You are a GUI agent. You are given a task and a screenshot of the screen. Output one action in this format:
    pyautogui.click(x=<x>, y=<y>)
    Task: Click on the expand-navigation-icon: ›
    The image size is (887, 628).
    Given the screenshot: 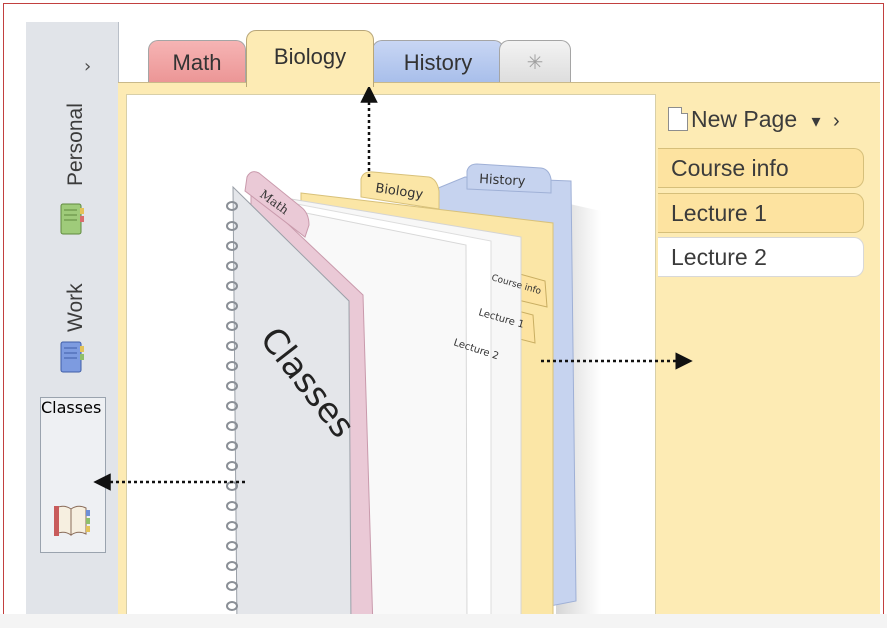 What is the action you would take?
    pyautogui.click(x=87, y=67)
    